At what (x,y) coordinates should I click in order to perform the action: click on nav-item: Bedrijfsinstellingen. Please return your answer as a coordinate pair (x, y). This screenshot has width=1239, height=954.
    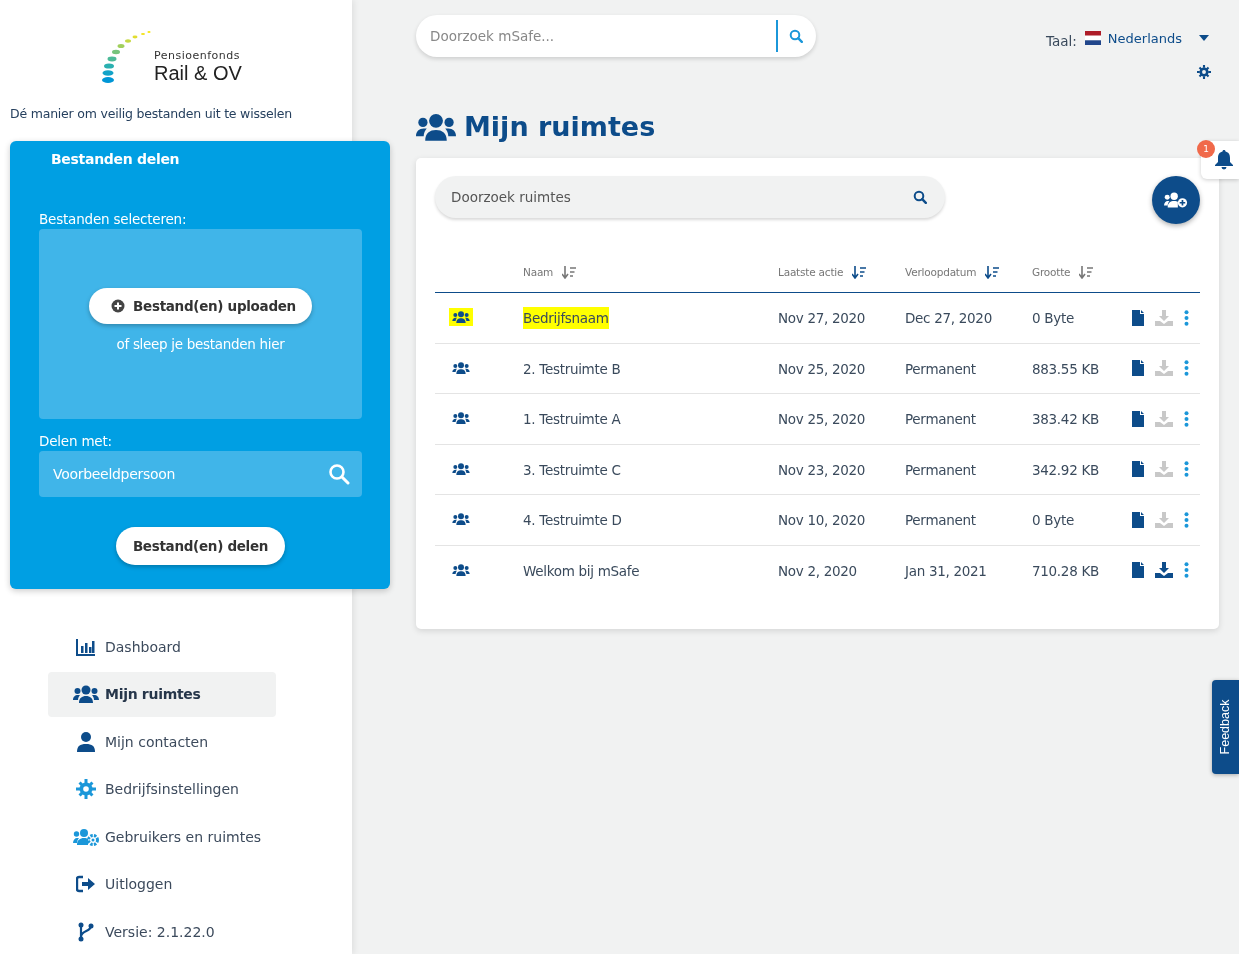
    Looking at the image, I should click on (162, 789).